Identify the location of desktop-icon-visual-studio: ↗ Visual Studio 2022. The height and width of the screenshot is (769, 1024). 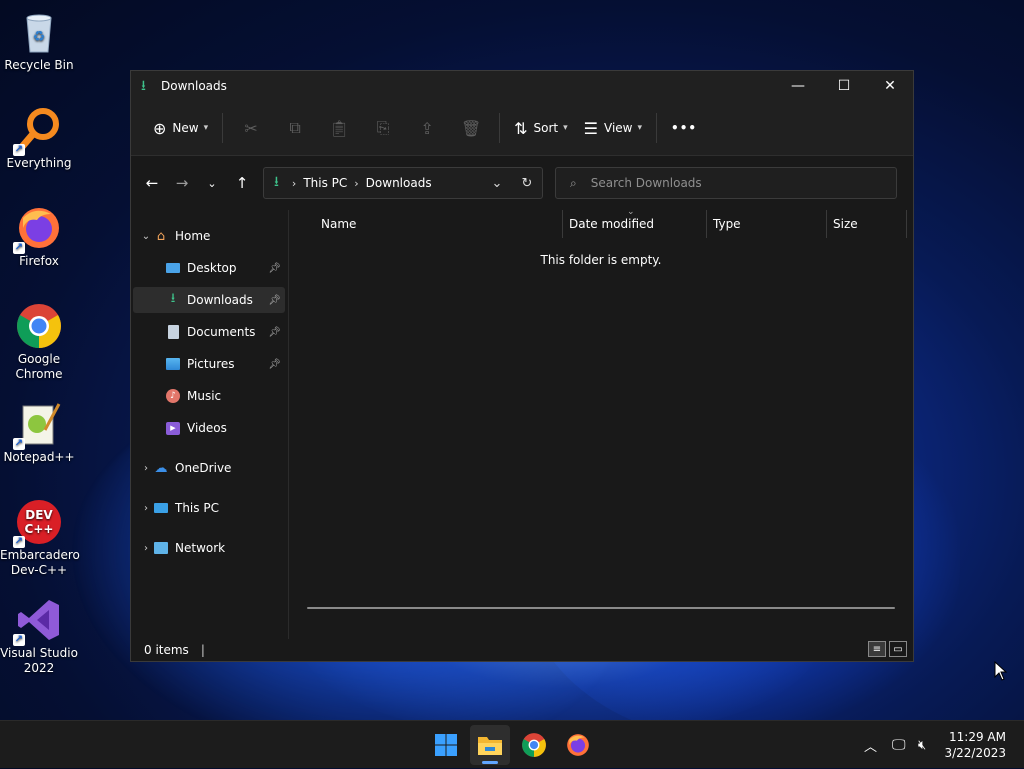
(39, 636).